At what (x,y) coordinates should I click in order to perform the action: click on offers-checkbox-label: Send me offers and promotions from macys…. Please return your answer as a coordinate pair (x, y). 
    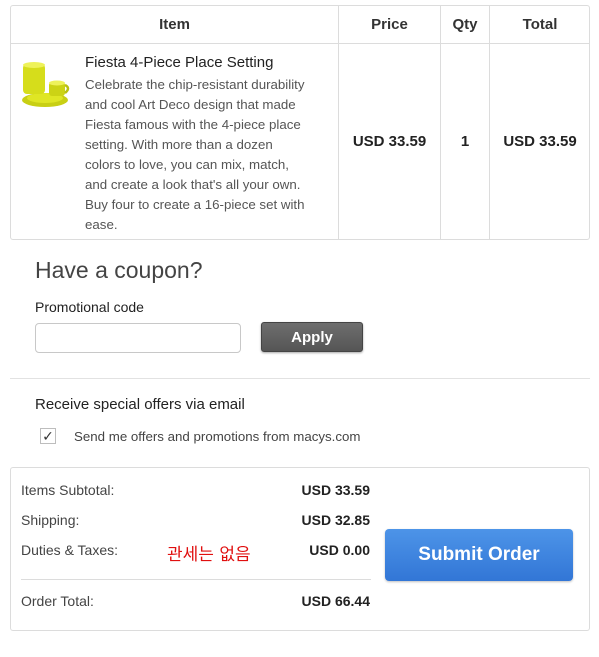
    Looking at the image, I should click on (217, 436).